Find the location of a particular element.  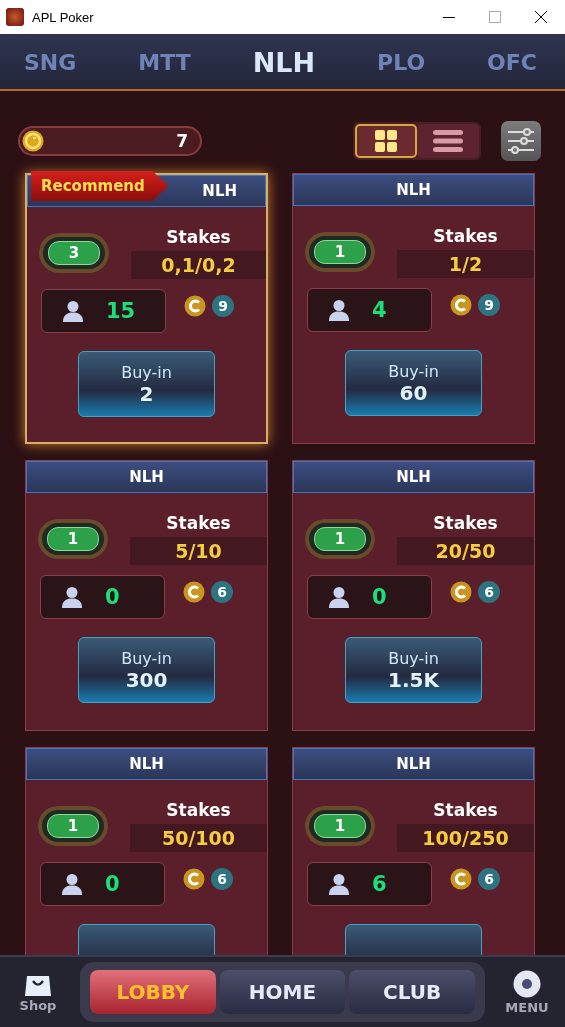

menu-button: MENU is located at coordinates (527, 992).